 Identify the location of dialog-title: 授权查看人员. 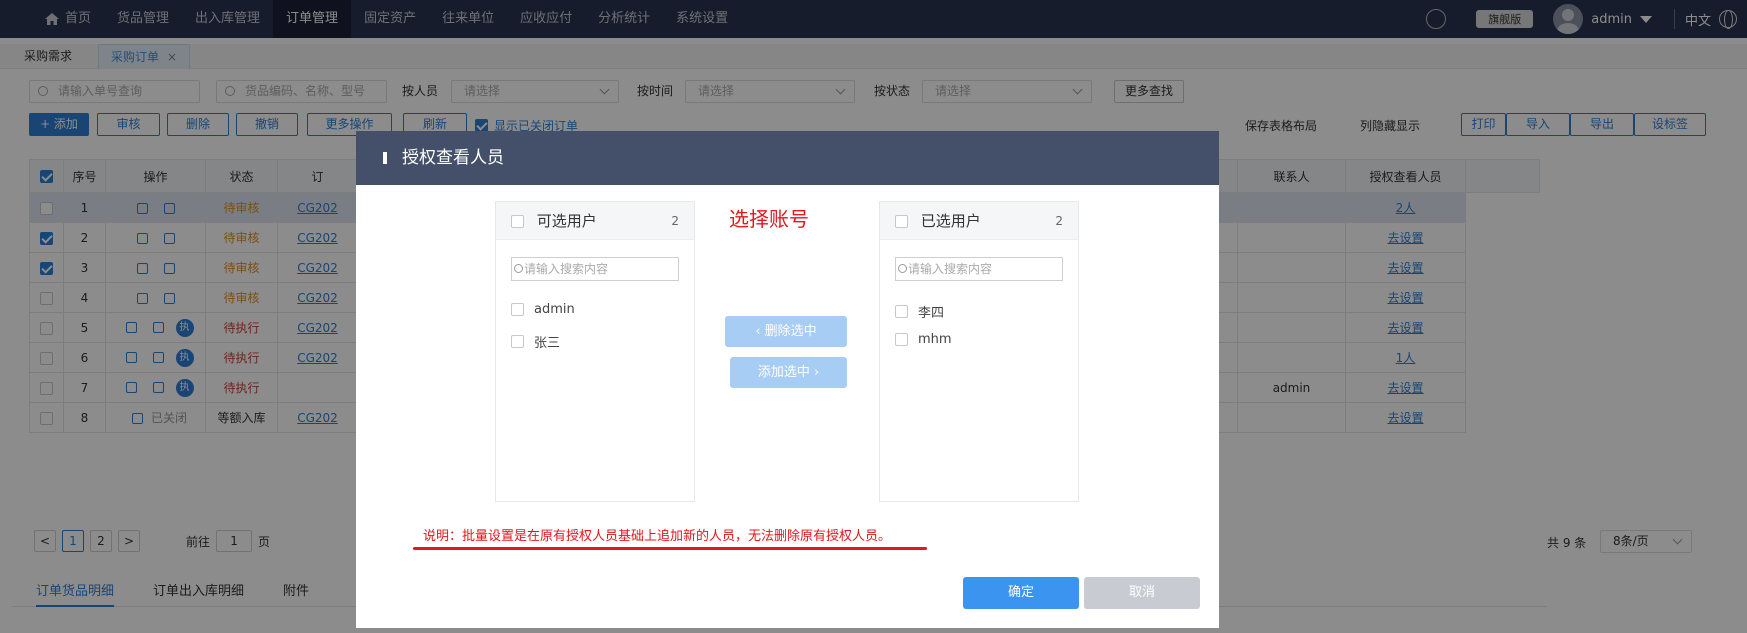
(787, 158).